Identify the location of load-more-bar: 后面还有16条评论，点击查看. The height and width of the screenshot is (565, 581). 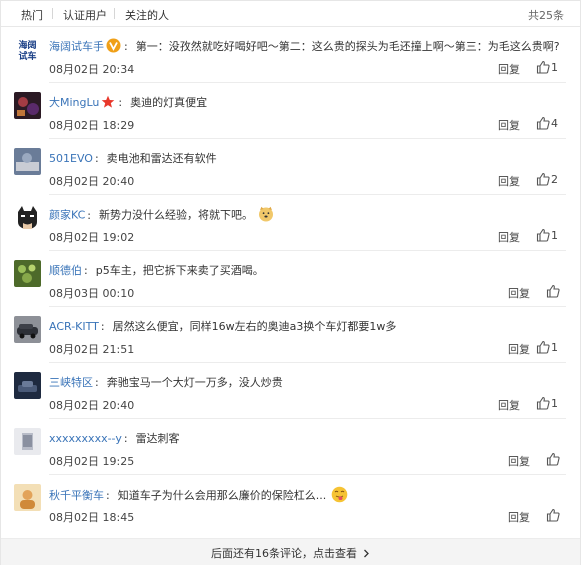
(290, 551).